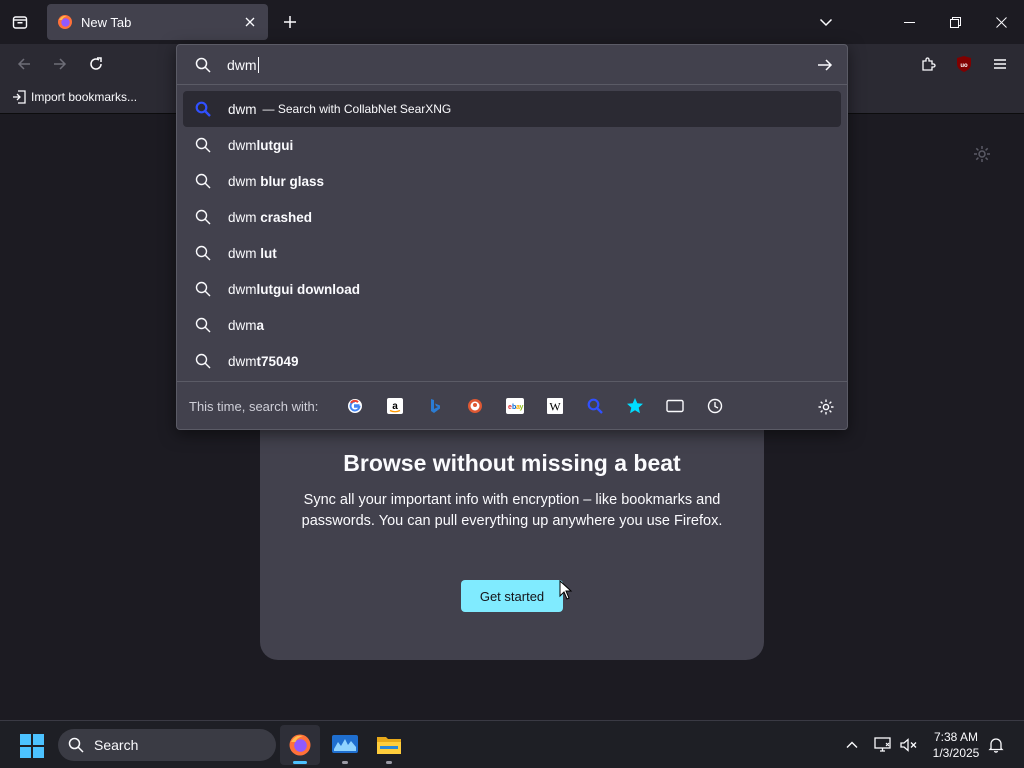 Image resolution: width=1024 pixels, height=768 pixels. What do you see at coordinates (512, 463) in the screenshot?
I see `promo-title: Browse without missing a beat` at bounding box center [512, 463].